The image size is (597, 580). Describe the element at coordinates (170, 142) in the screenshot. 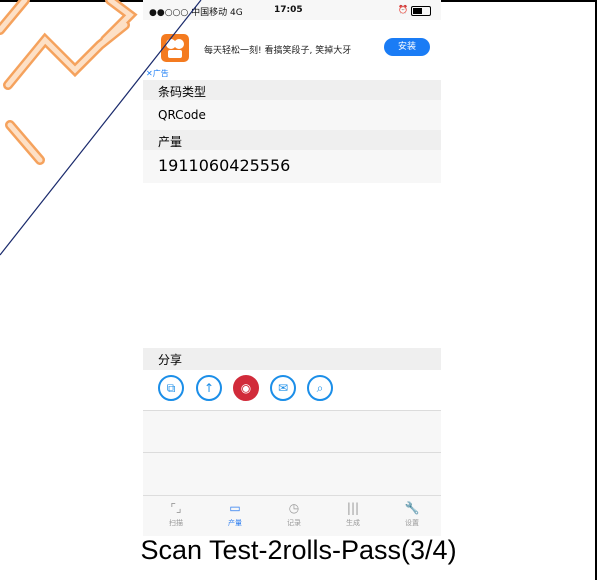

I see `product-heading-label: 产量` at that location.